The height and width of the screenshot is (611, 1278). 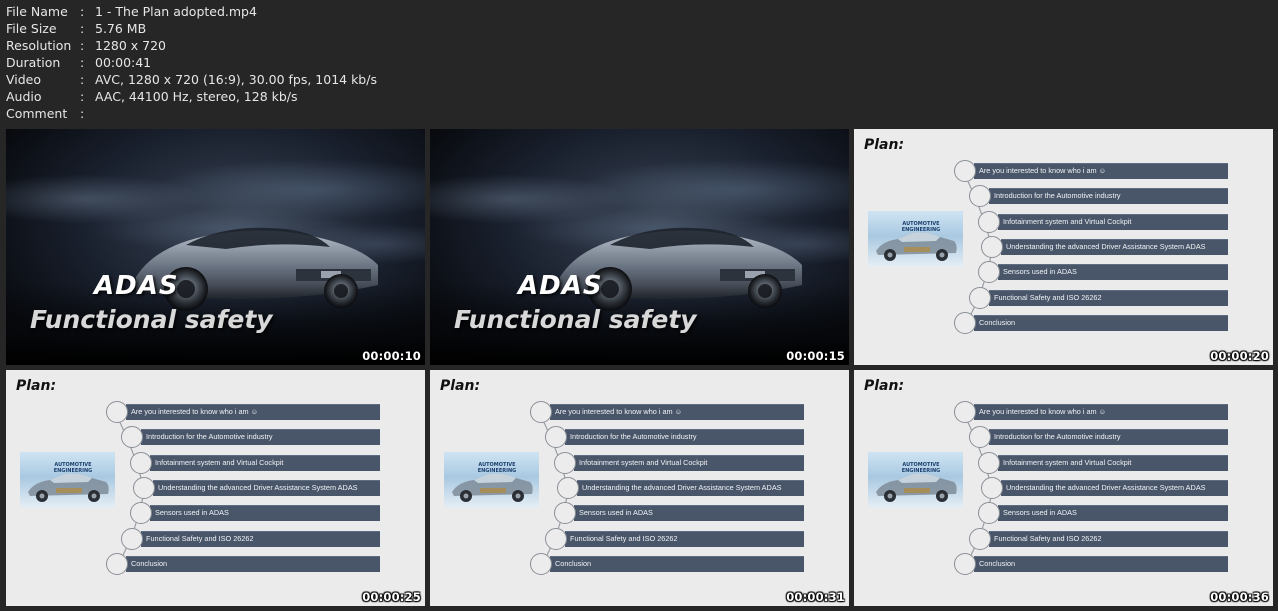 I want to click on thumbnail-1: ADAS Functional safety 00:00:10, so click(x=215, y=247).